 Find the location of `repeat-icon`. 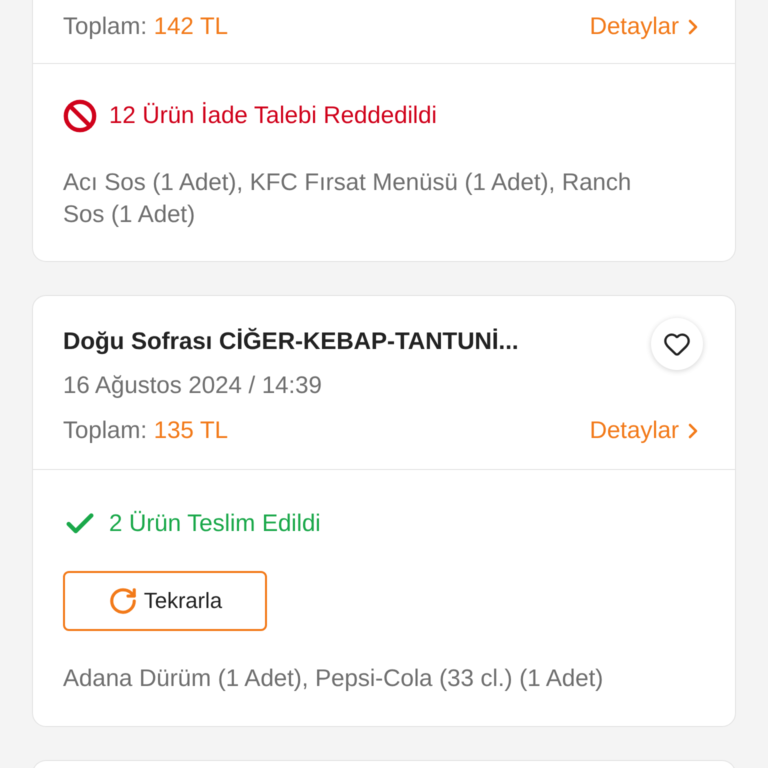

repeat-icon is located at coordinates (123, 601).